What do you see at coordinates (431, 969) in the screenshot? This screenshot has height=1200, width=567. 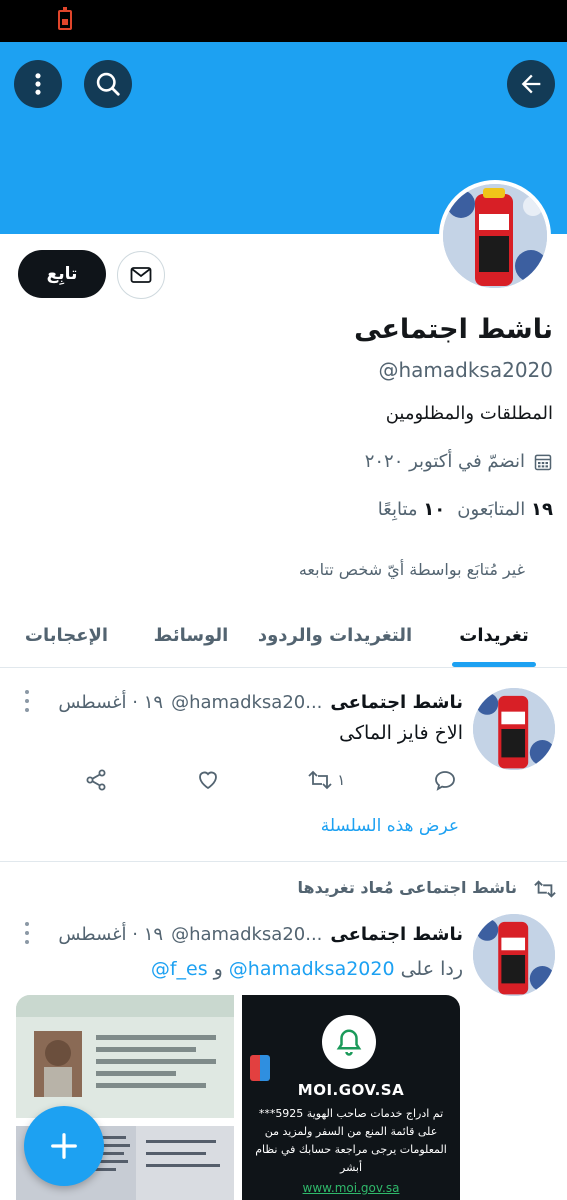 I see `reply-prefix: ردا على` at bounding box center [431, 969].